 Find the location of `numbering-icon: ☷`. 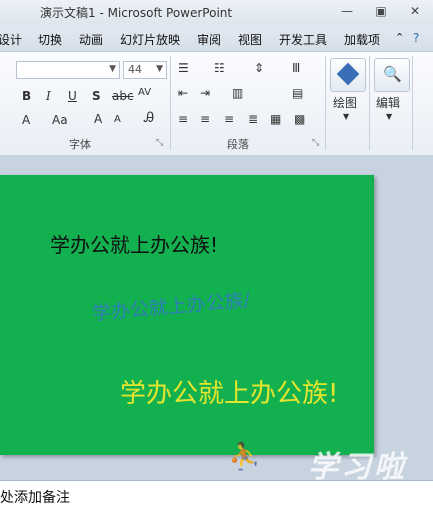

numbering-icon: ☷ is located at coordinates (219, 68).